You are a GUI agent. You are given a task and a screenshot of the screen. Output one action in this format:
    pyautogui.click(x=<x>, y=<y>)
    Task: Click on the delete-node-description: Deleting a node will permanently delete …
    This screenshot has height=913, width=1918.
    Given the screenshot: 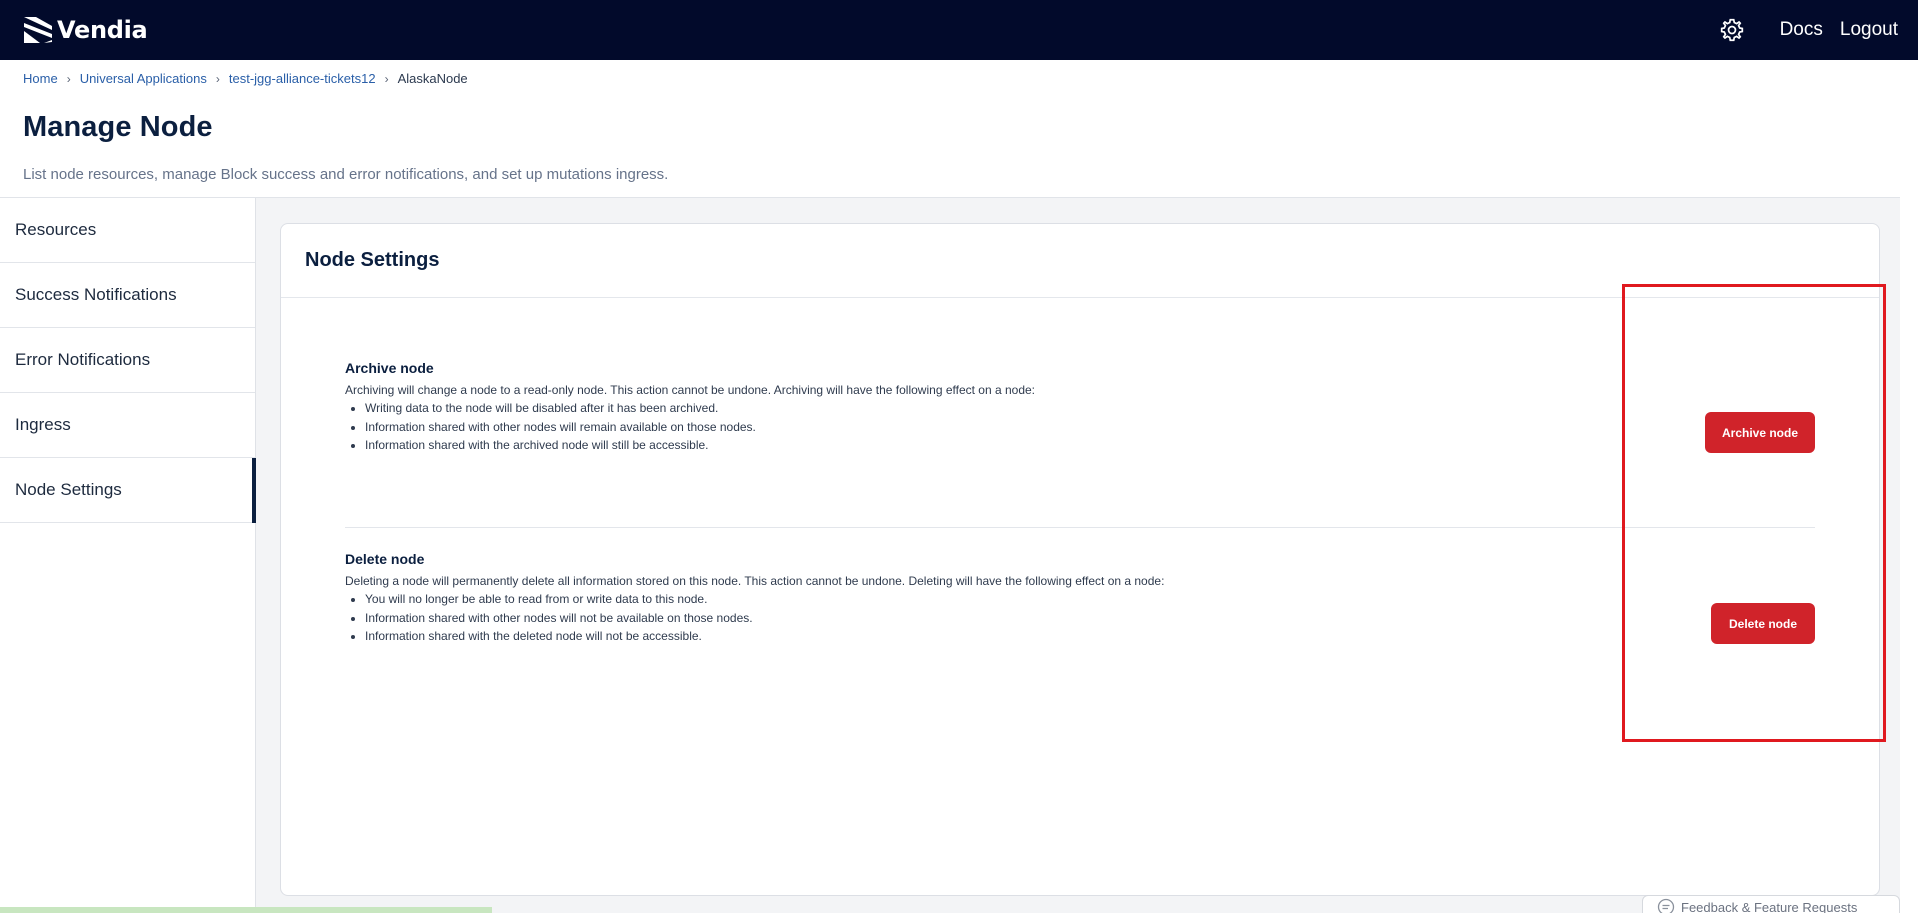 What is the action you would take?
    pyautogui.click(x=755, y=581)
    